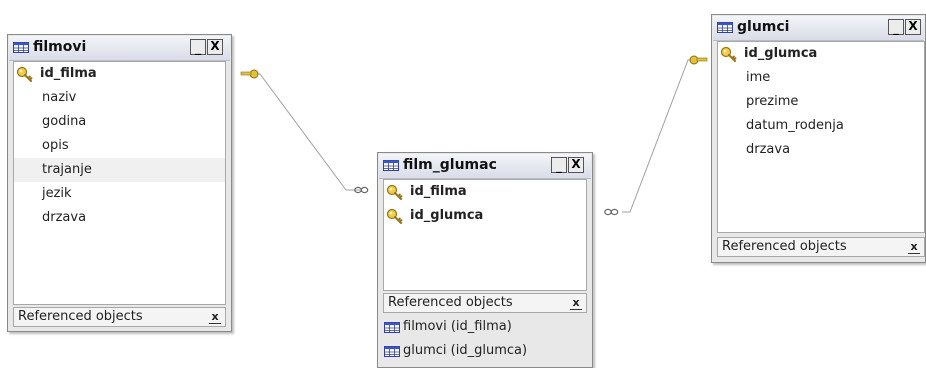 Image resolution: width=926 pixels, height=368 pixels. What do you see at coordinates (772, 101) in the screenshot?
I see `column-name: prezime` at bounding box center [772, 101].